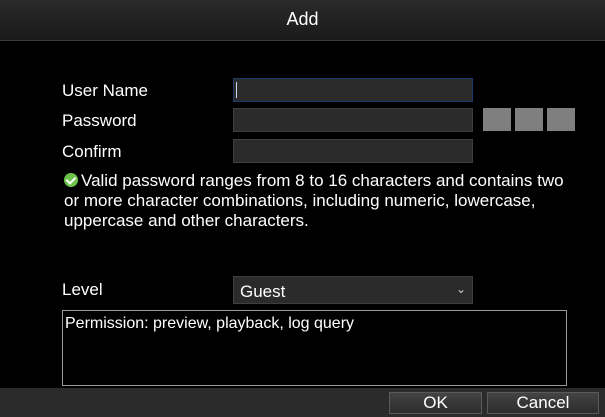  Describe the element at coordinates (543, 403) in the screenshot. I see `cancel-button: Cancel` at that location.